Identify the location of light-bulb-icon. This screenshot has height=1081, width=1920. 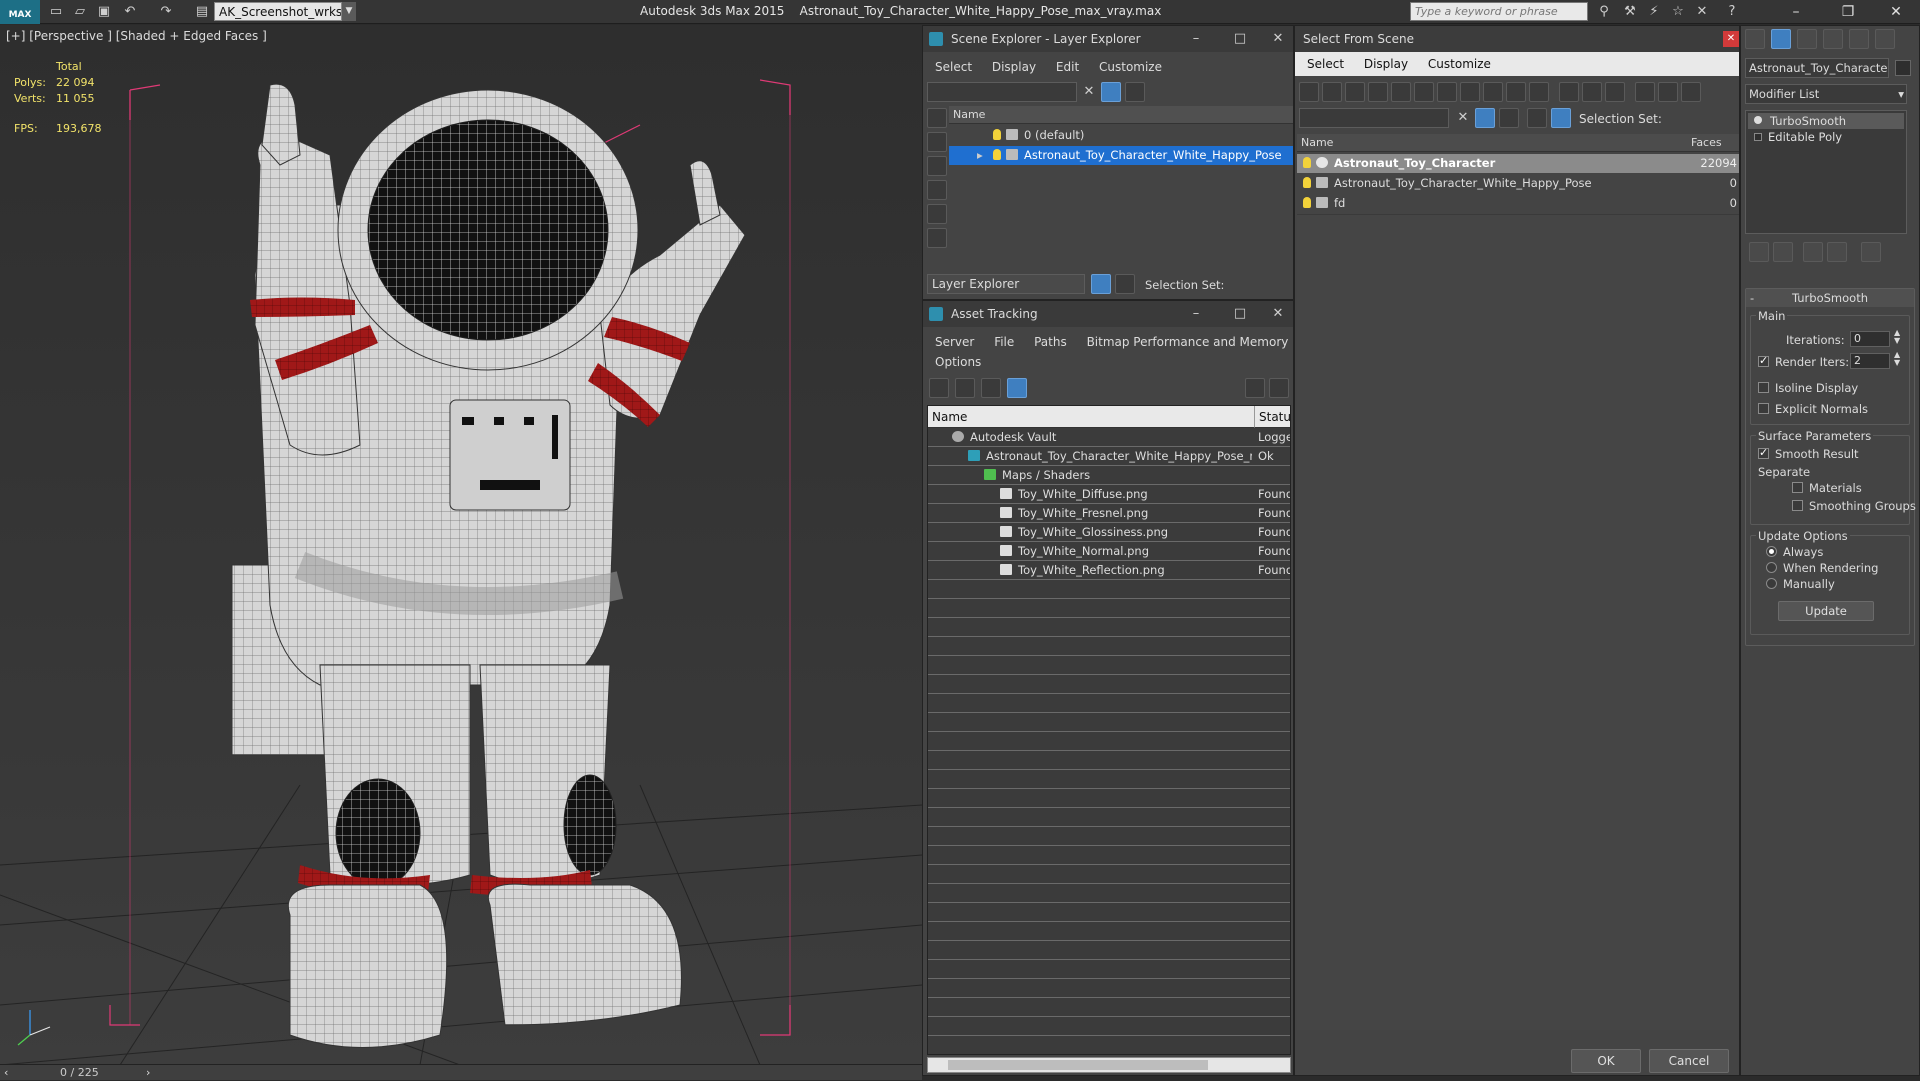
(997, 154).